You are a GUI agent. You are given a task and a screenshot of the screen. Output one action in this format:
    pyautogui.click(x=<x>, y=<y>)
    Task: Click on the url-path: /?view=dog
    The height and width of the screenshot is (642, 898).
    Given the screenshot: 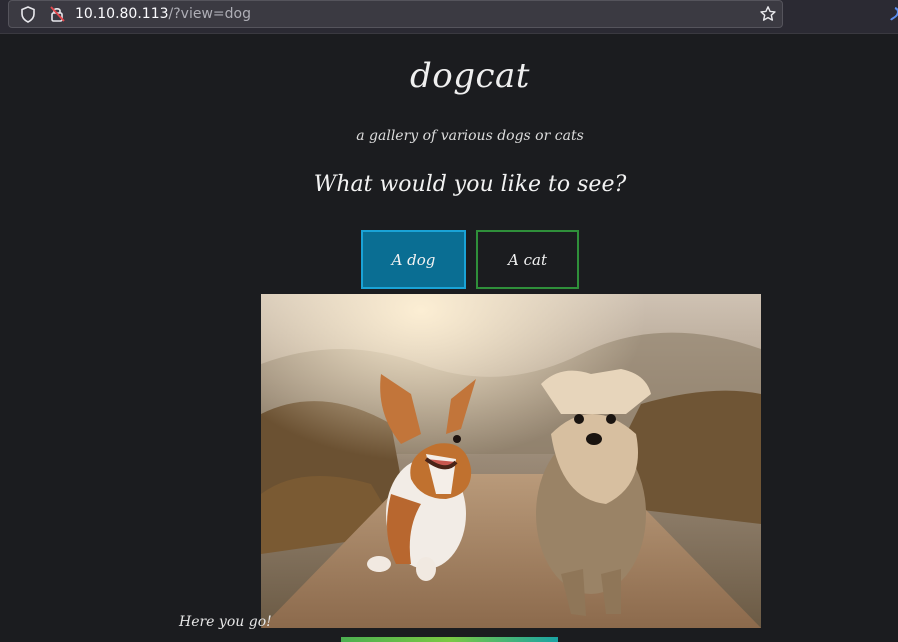 What is the action you would take?
    pyautogui.click(x=209, y=14)
    